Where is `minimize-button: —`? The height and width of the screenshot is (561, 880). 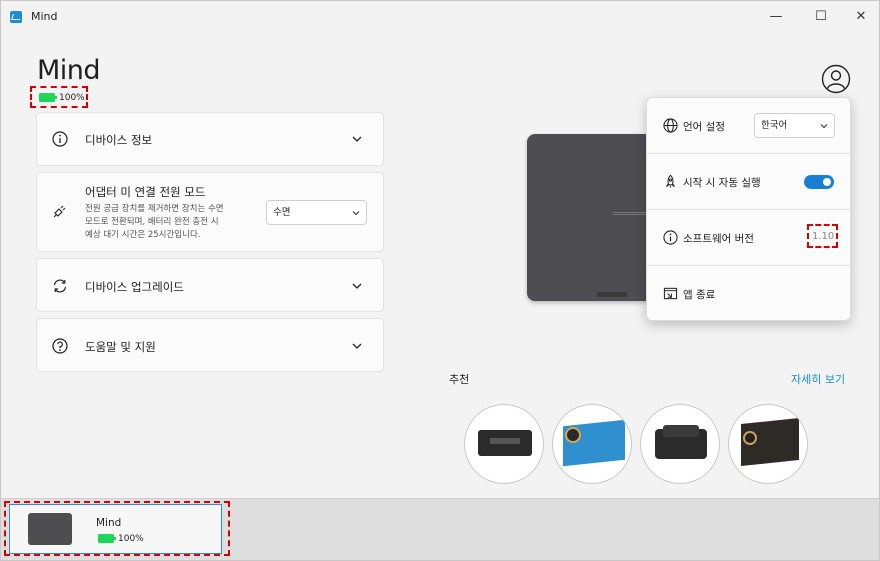 minimize-button: — is located at coordinates (776, 17).